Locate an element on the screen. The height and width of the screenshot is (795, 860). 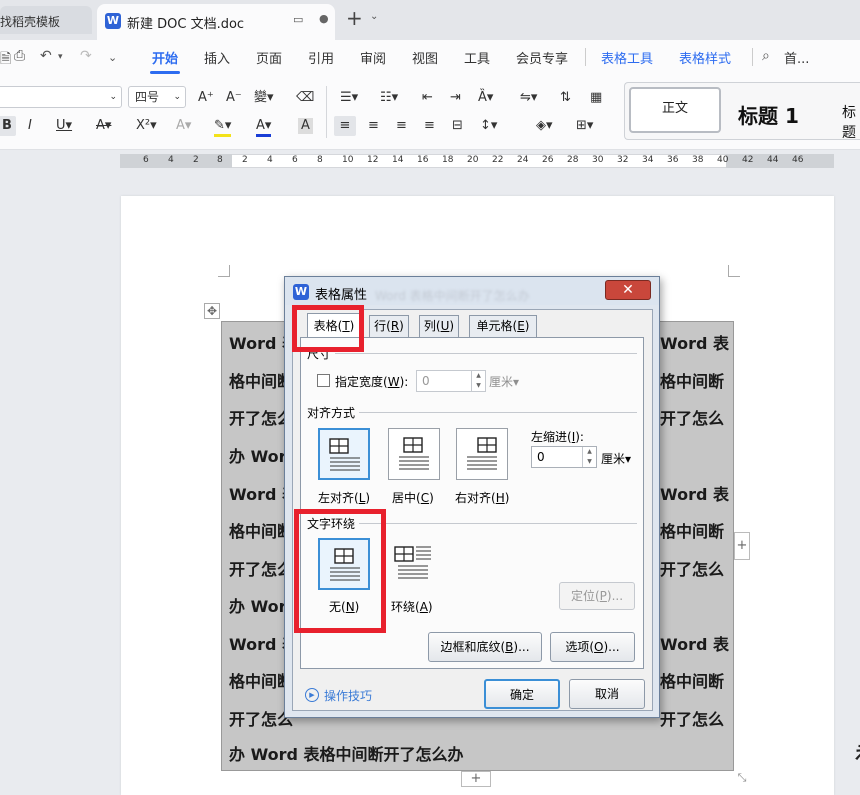
shrink-font-icon: A⁻ is located at coordinates (234, 98).